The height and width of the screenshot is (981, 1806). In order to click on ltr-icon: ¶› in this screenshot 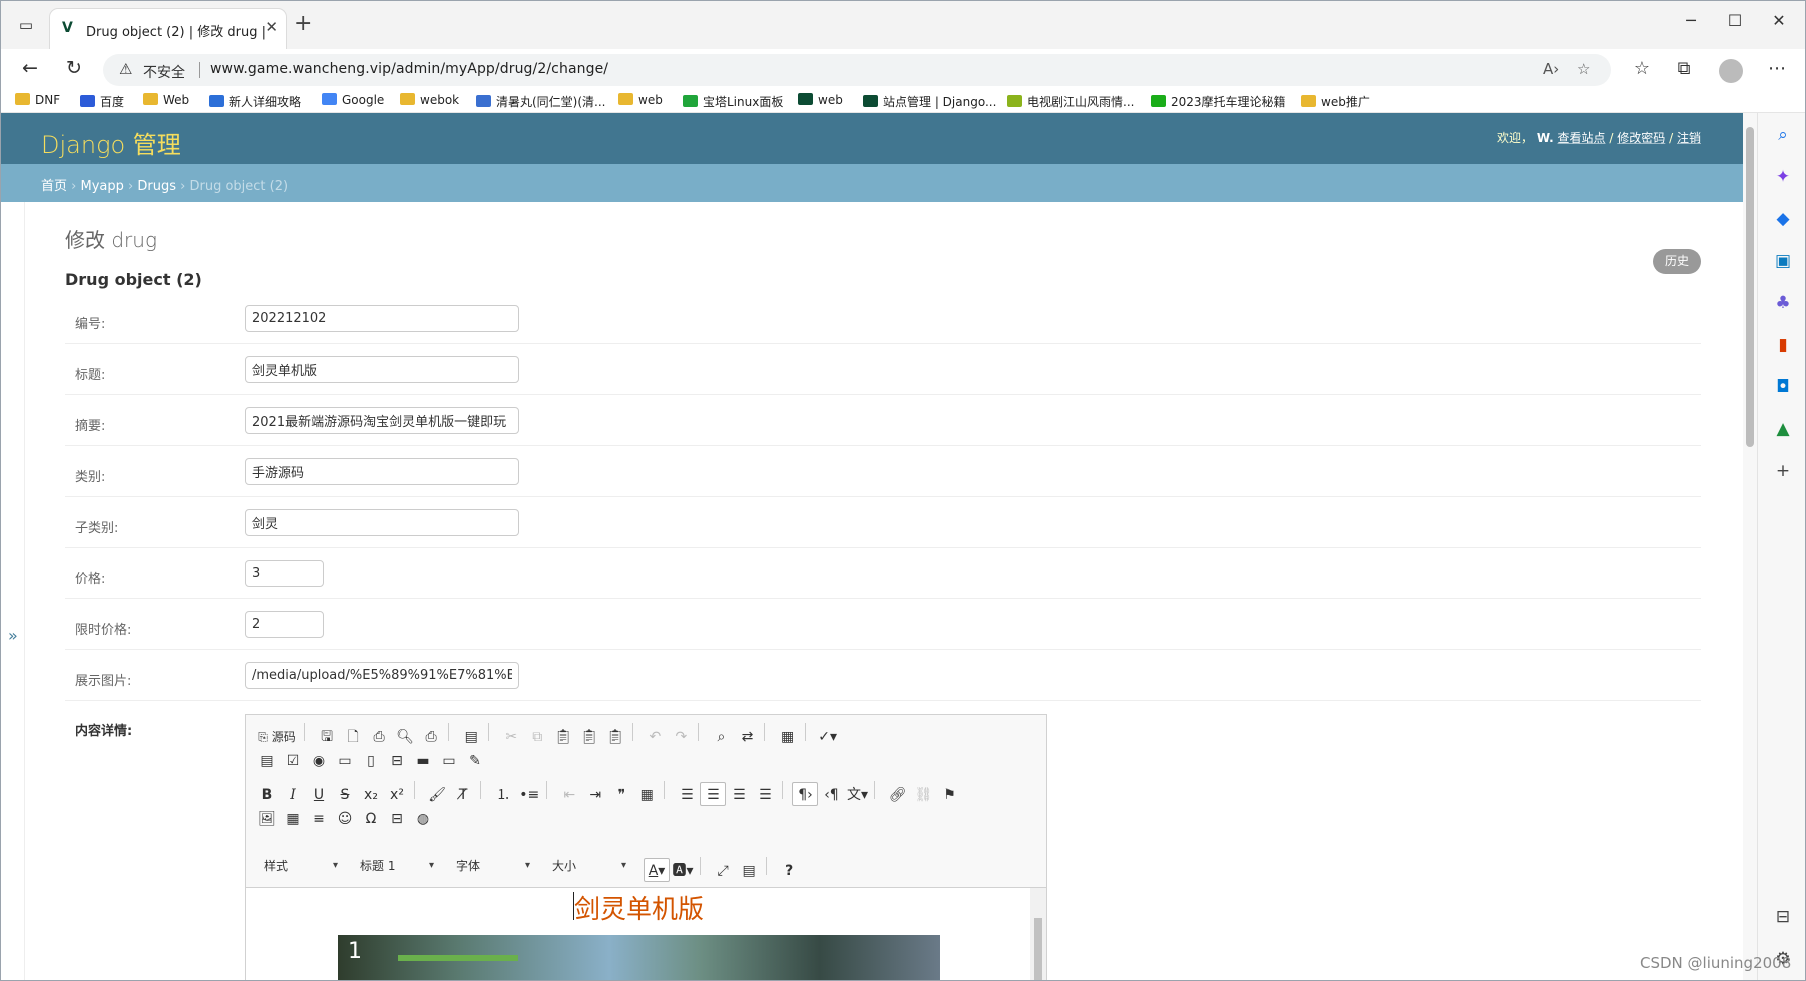, I will do `click(805, 794)`.